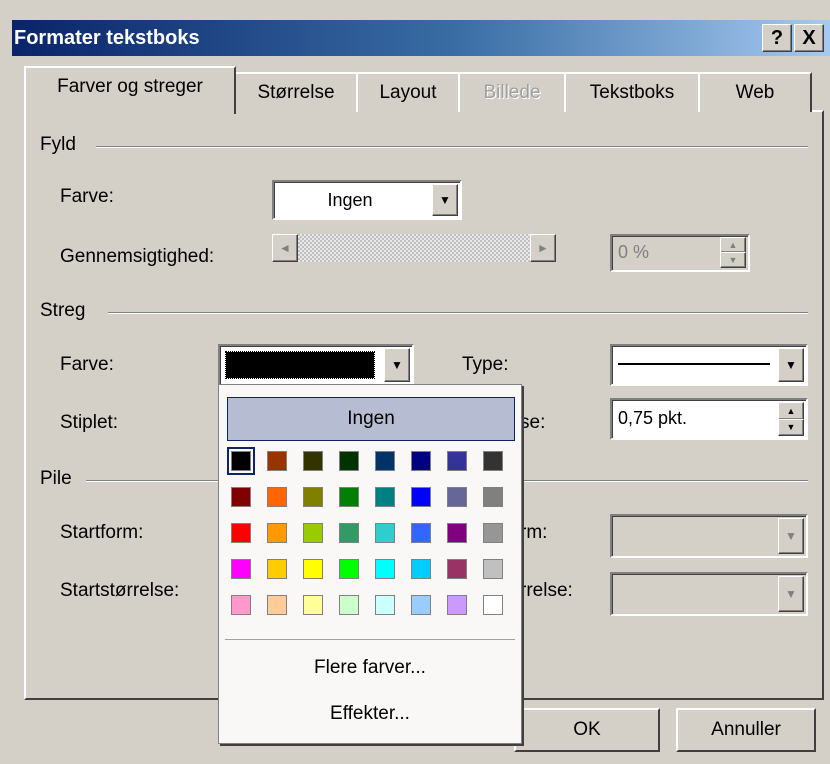 The image size is (830, 764). I want to click on window-title: Formater tekstboks, so click(107, 38).